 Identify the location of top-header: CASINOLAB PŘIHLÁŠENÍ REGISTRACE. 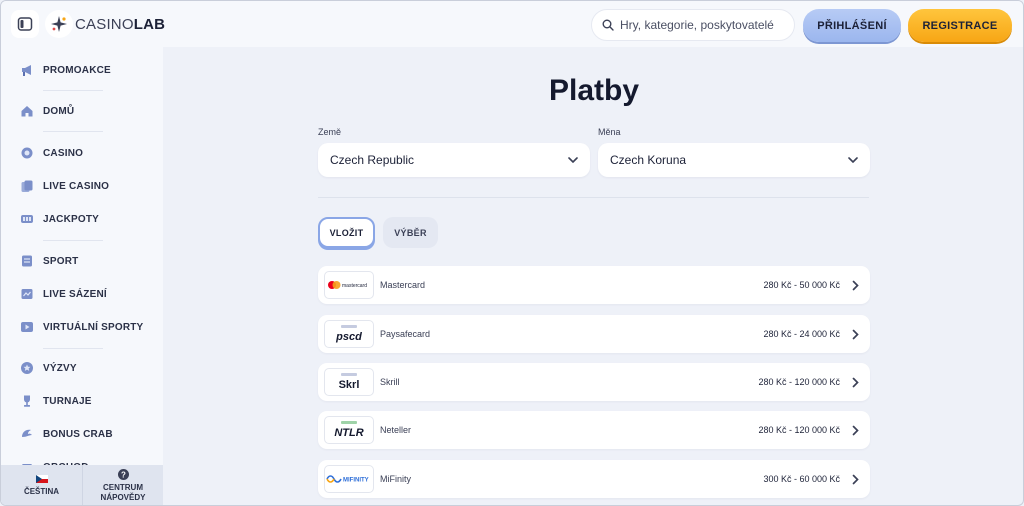
(512, 24).